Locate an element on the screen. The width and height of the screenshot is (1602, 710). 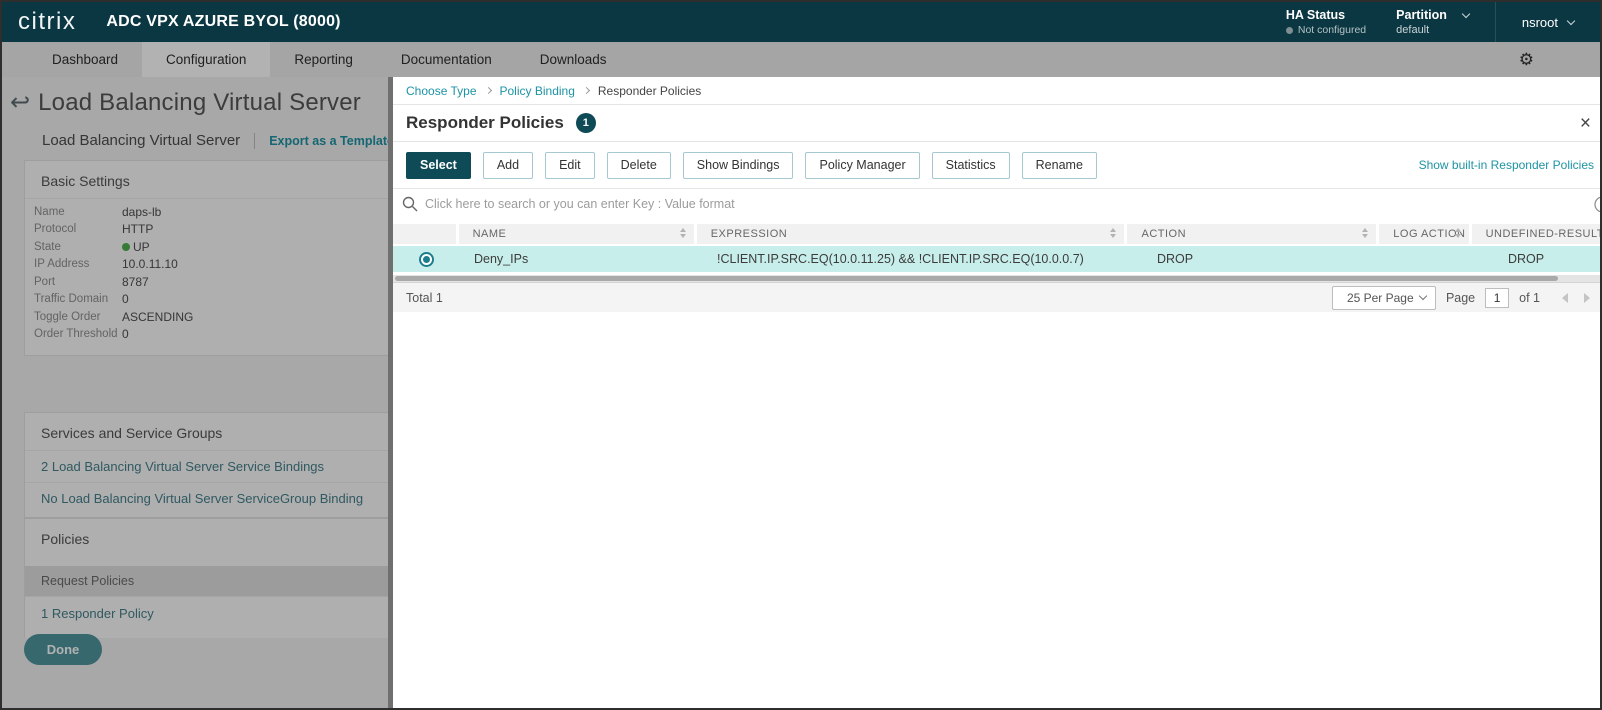
product-title: ADC VPX AZURE BYOL (8000) is located at coordinates (223, 21).